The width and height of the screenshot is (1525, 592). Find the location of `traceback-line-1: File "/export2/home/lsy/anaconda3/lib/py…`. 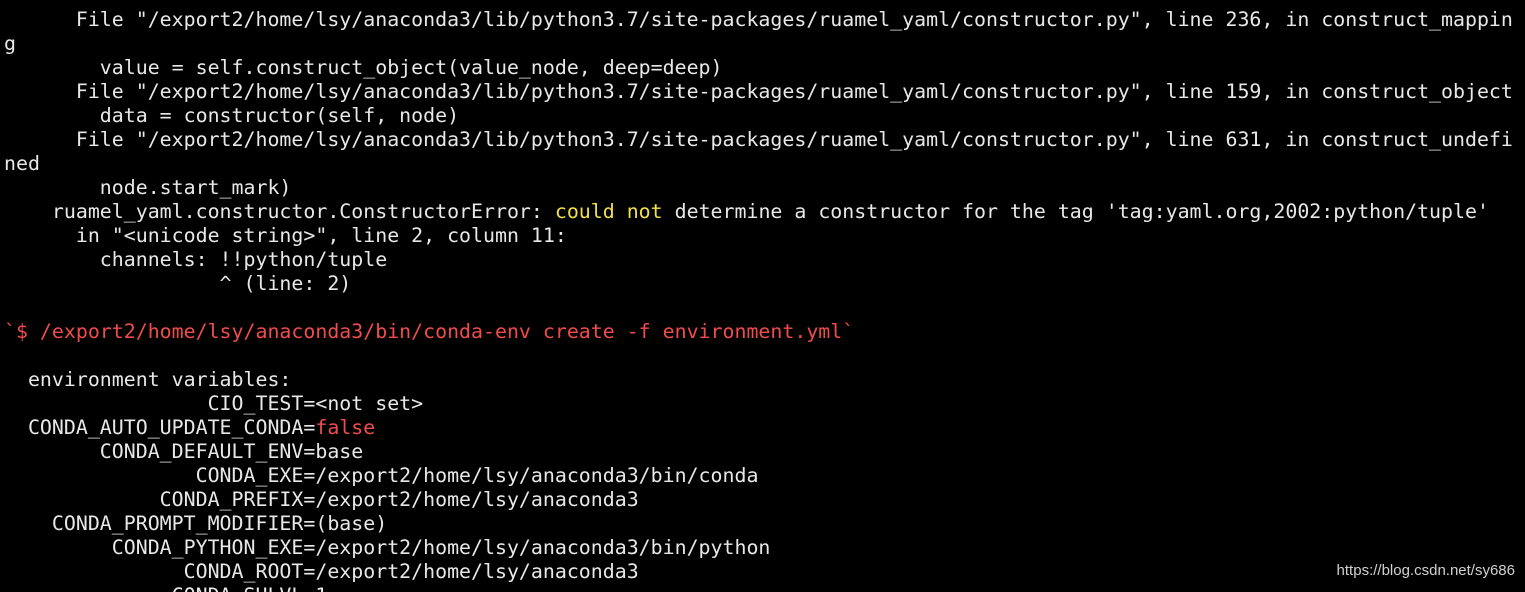

traceback-line-1: File "/export2/home/lsy/anaconda3/lib/py… is located at coordinates (758, 19).